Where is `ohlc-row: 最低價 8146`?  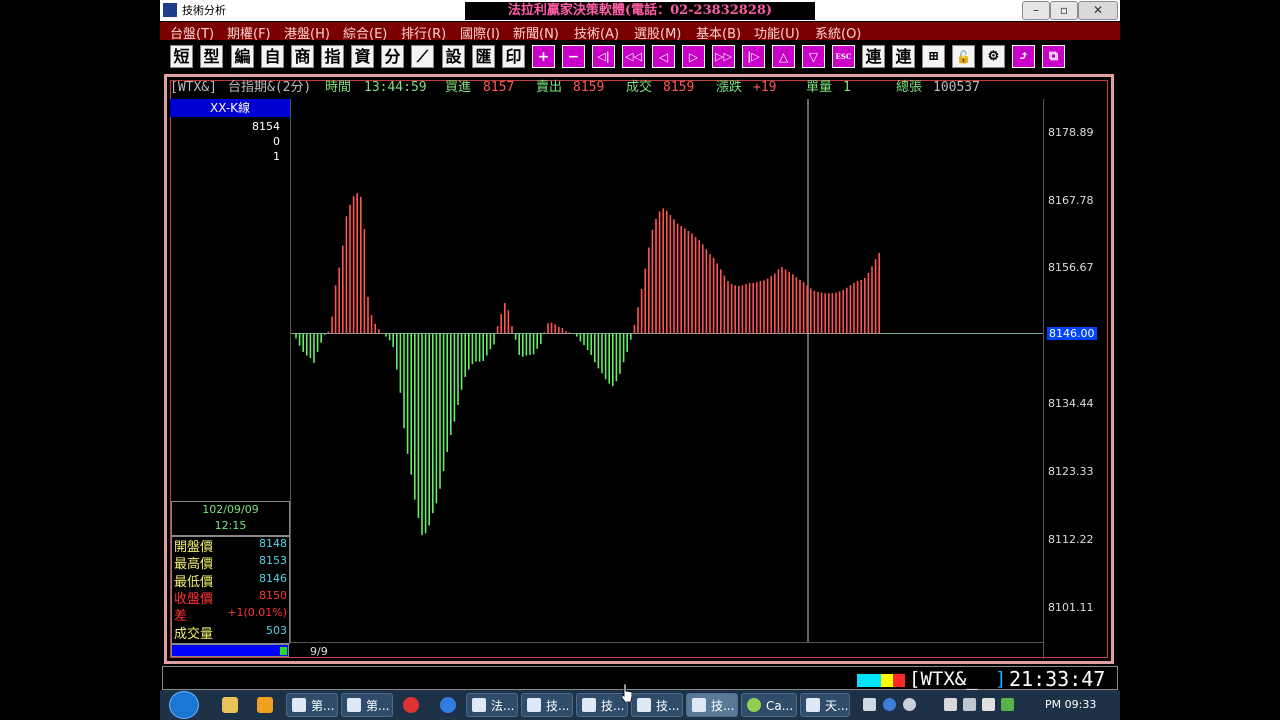 ohlc-row: 最低價 8146 is located at coordinates (230, 580).